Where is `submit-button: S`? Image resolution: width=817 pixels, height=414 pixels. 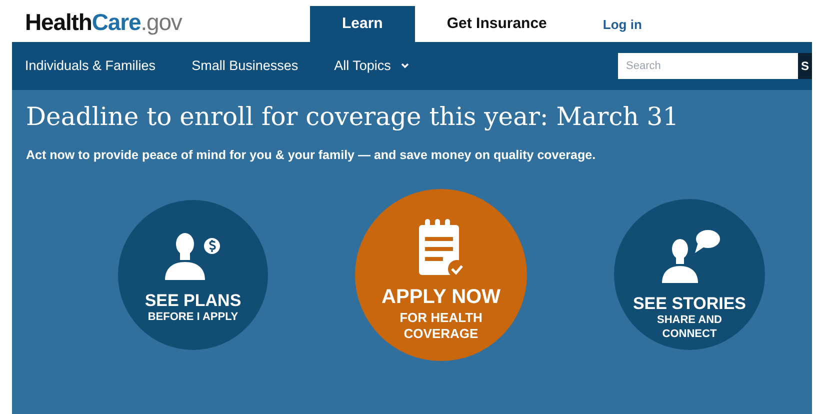
submit-button: S is located at coordinates (805, 66).